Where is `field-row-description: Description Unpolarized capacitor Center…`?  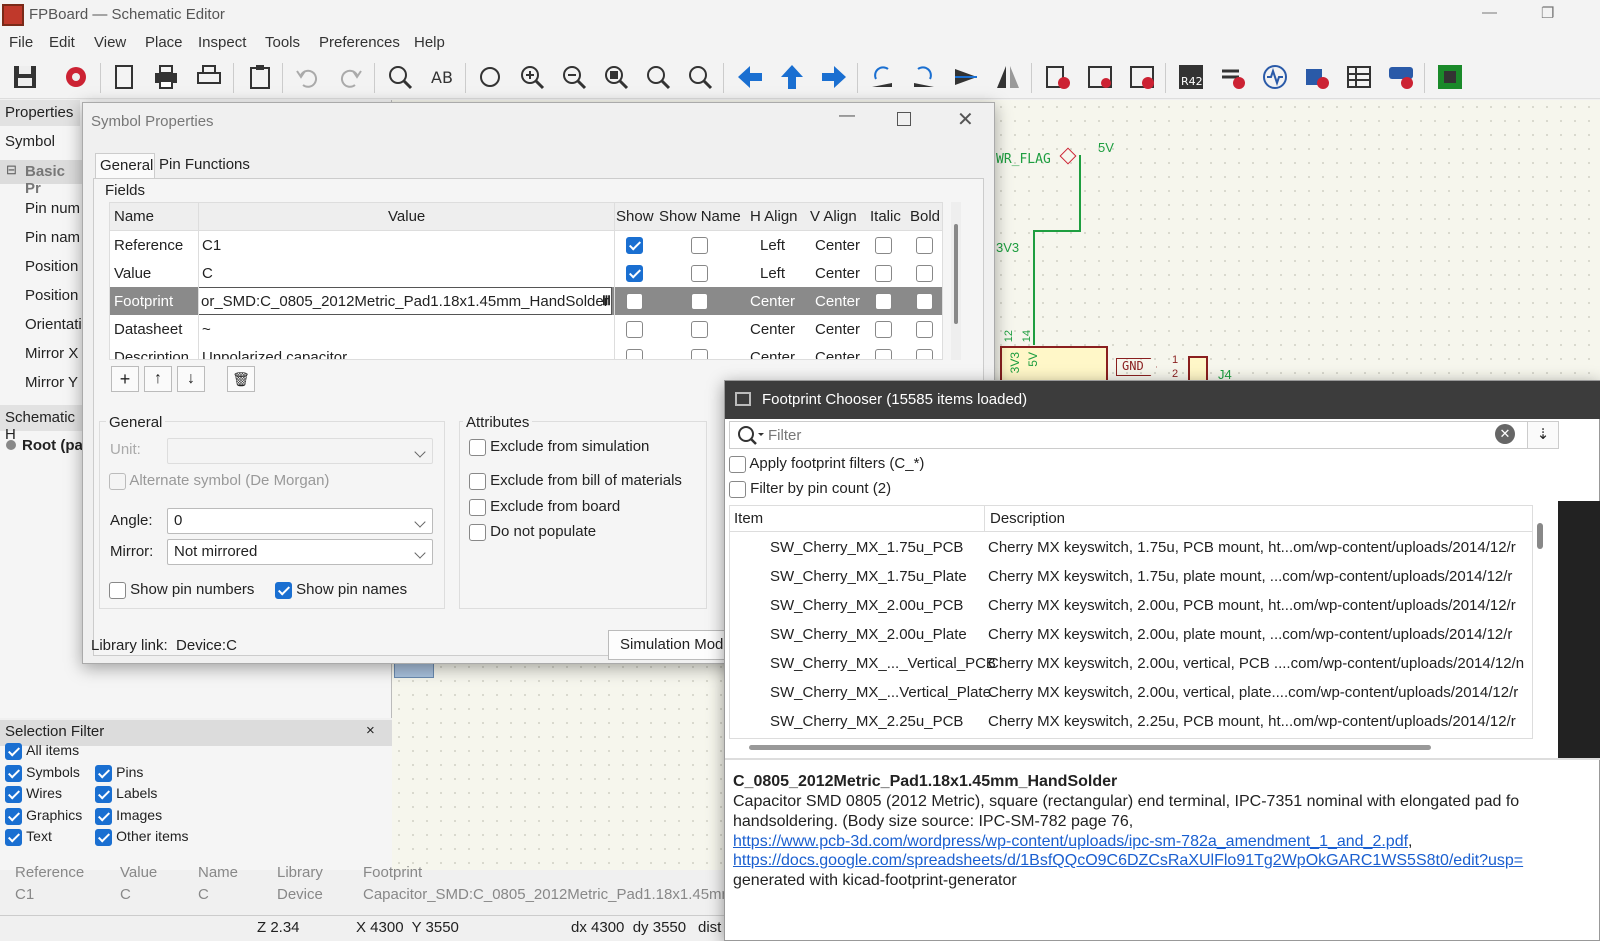
field-row-description: Description Unpolarized capacitor Center… is located at coordinates (526, 351).